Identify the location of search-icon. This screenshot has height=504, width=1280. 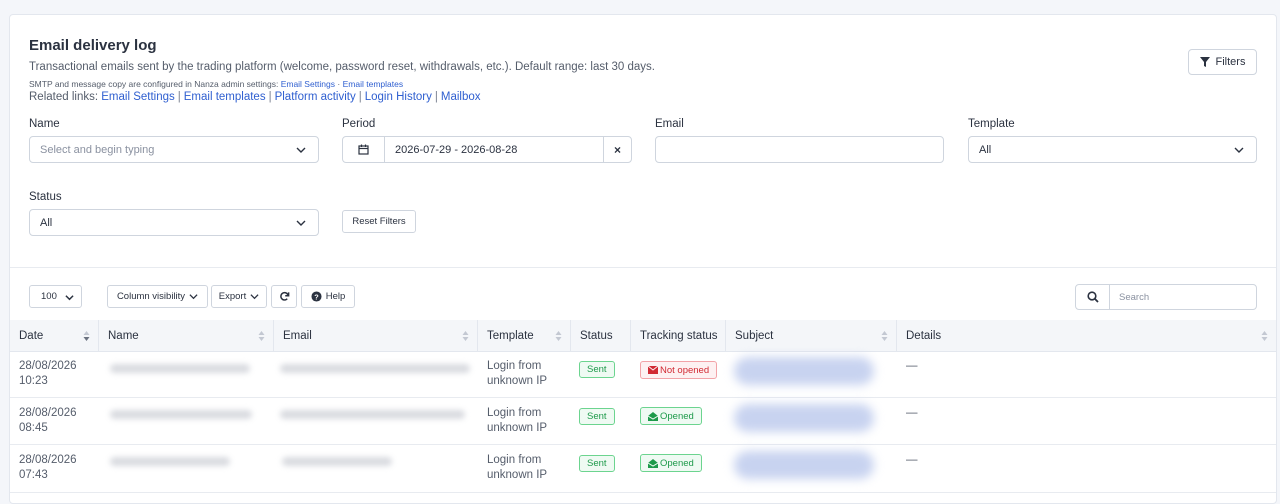
(1093, 297).